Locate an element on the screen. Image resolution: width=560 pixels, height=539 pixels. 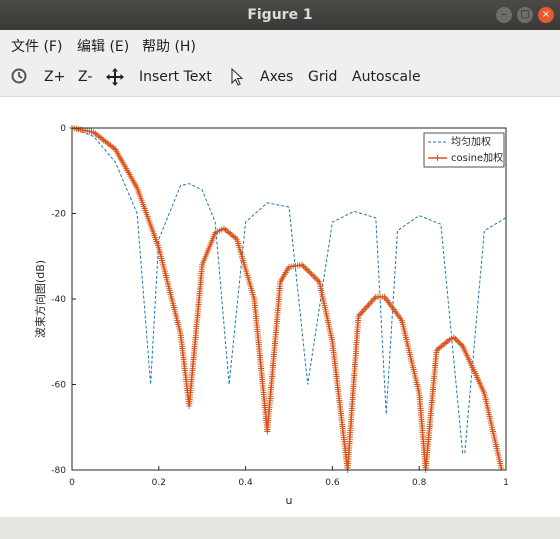
minimize-button: – is located at coordinates (504, 15).